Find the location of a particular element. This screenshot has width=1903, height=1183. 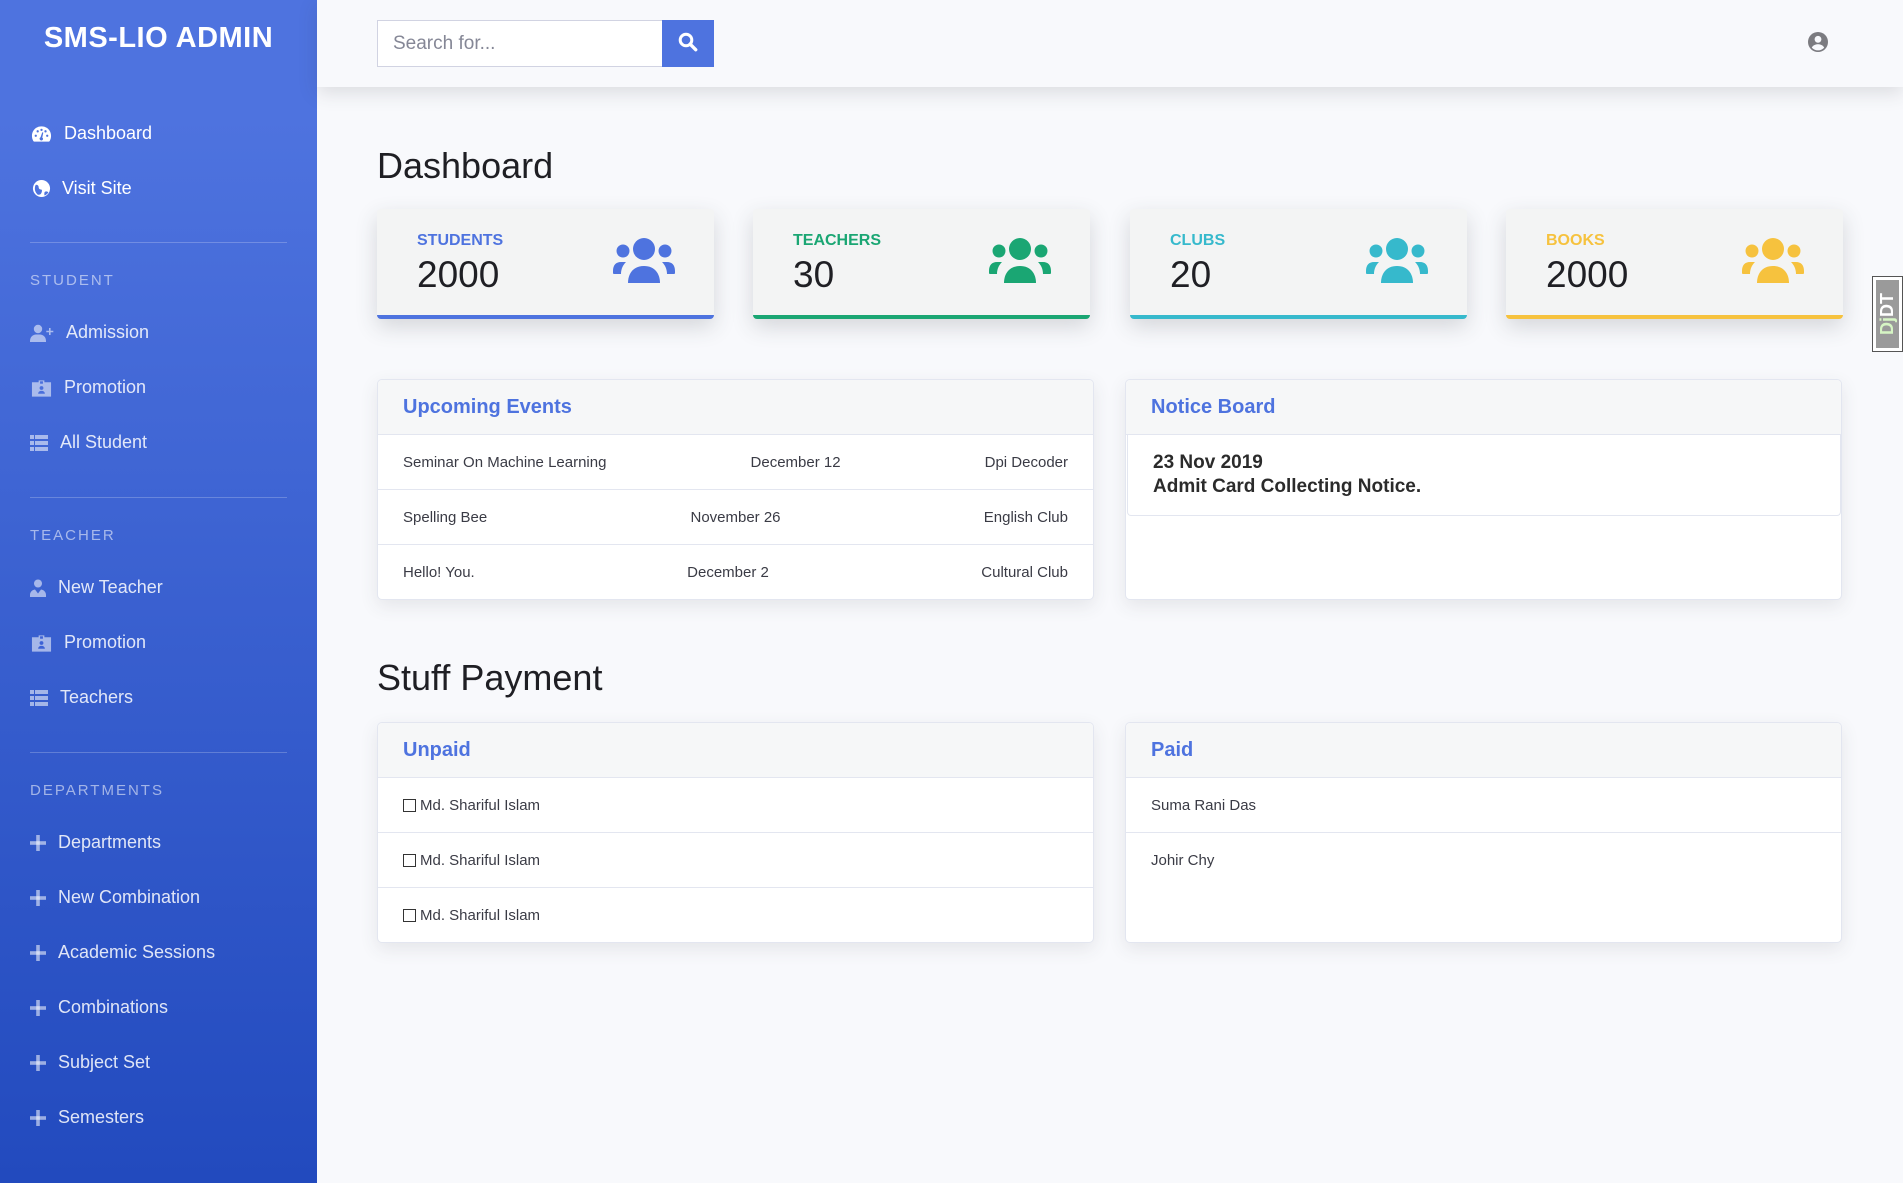

sidebar-item-academic-sessions: Academic Sessions is located at coordinates (122, 952).